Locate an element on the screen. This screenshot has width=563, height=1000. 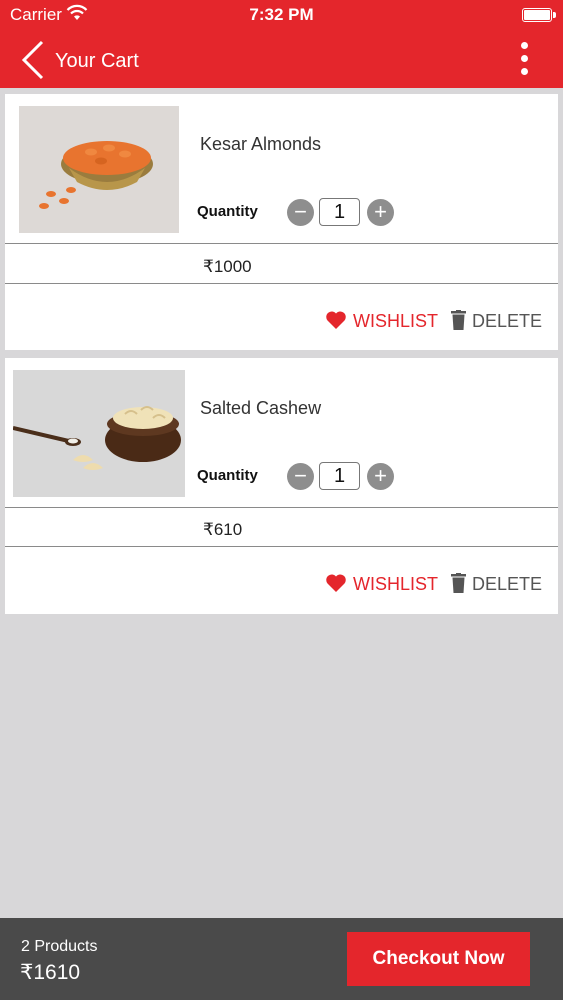
back-chevron-icon is located at coordinates (32, 60).